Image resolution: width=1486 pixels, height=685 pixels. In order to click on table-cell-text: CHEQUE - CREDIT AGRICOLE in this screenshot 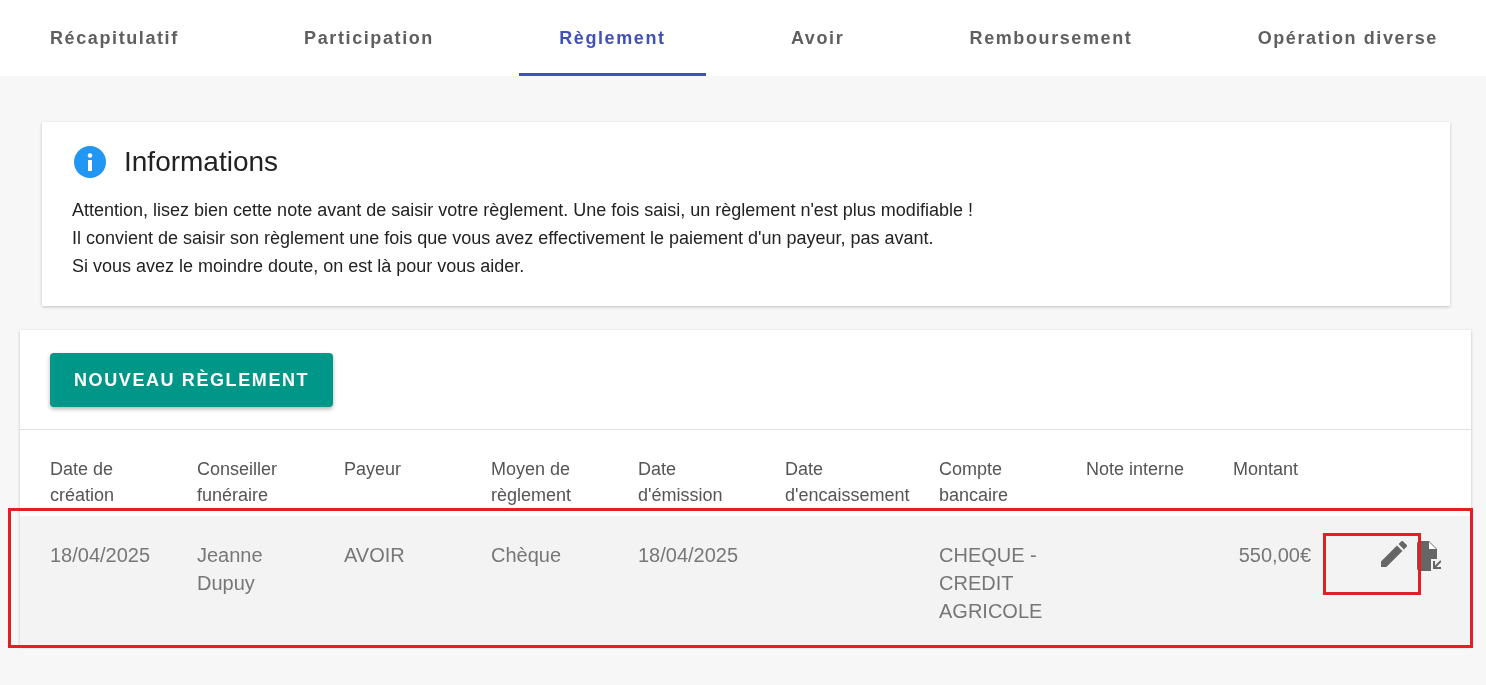, I will do `click(991, 583)`.